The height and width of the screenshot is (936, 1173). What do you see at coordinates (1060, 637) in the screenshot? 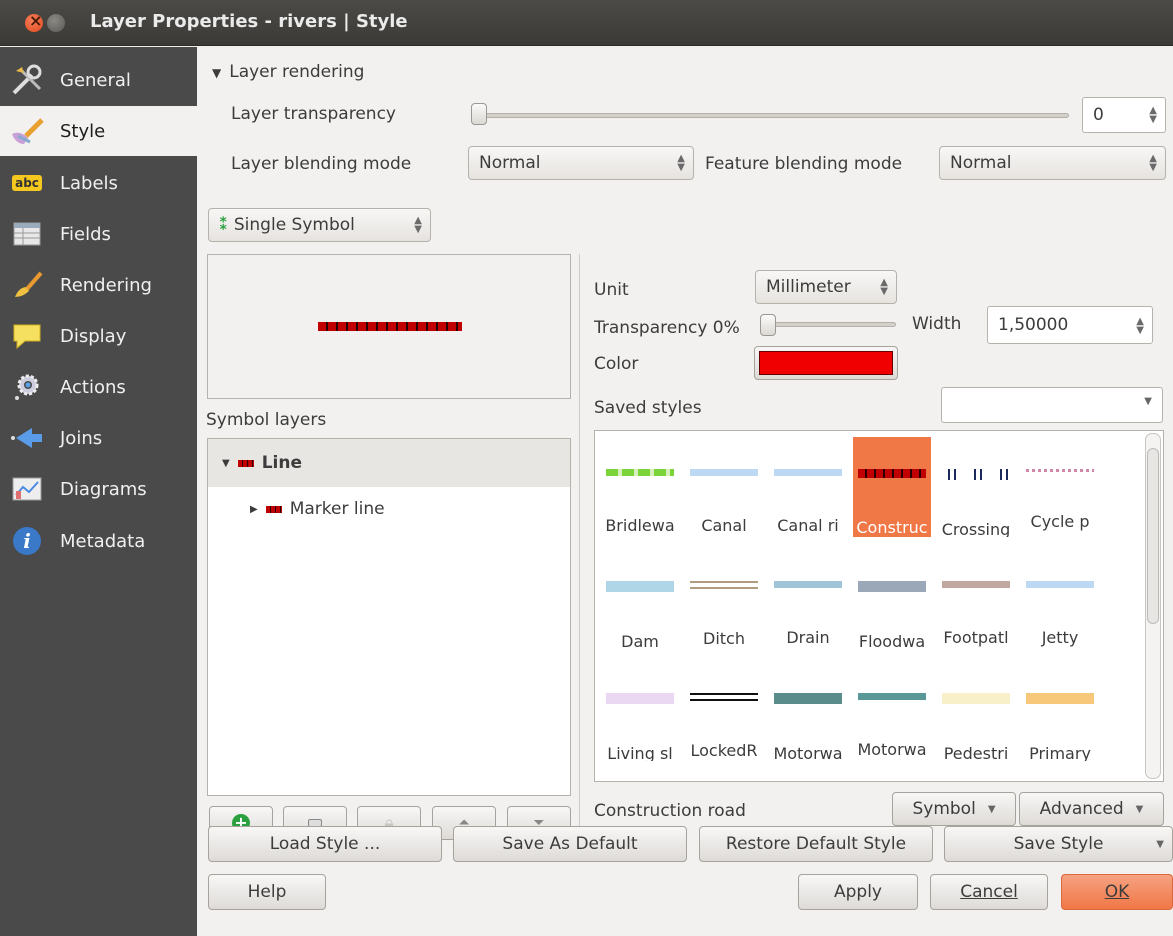
I see `style-item-label: Jetty` at bounding box center [1060, 637].